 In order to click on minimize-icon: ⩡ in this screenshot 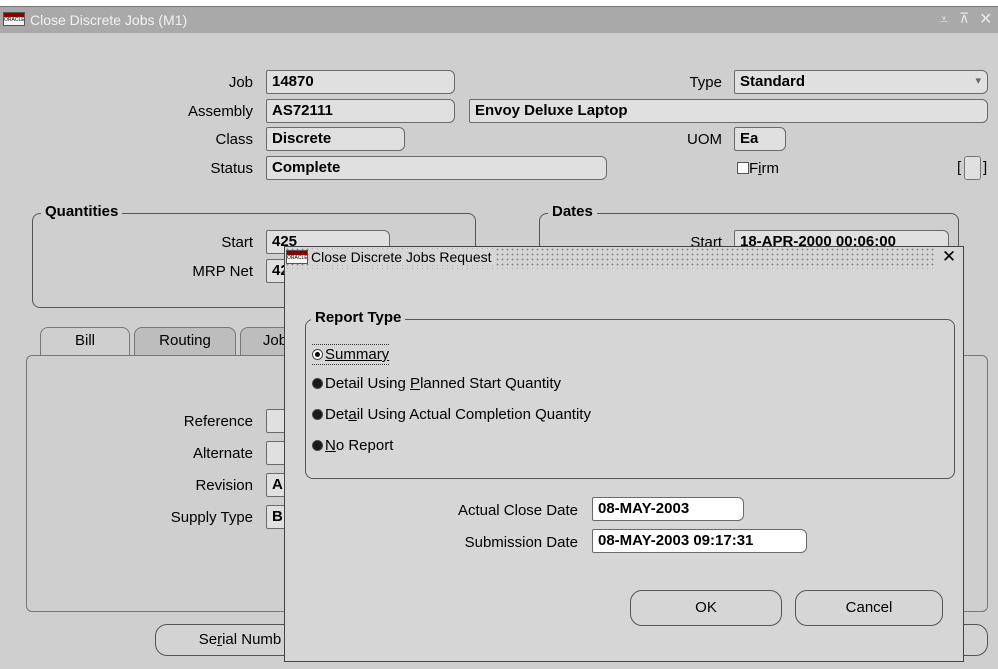, I will do `click(944, 19)`.